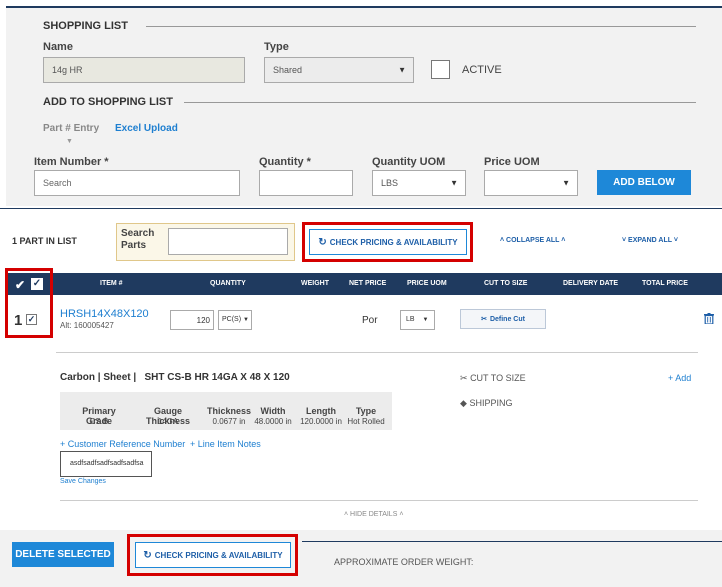 Image resolution: width=722 pixels, height=587 pixels. What do you see at coordinates (679, 378) in the screenshot?
I see `add-cut-link: + Add` at bounding box center [679, 378].